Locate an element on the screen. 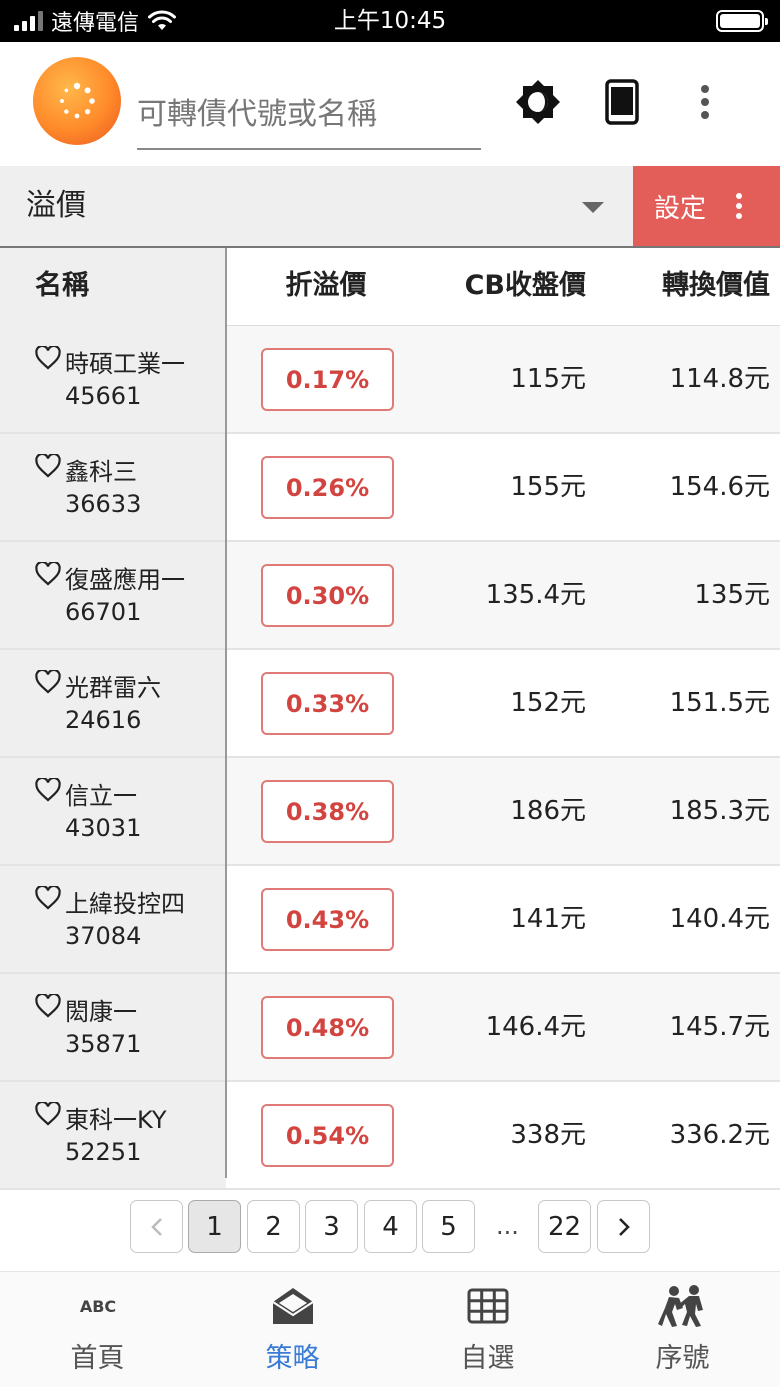 The width and height of the screenshot is (780, 1387). table-row: 上緯投控四 37084 0.43% 141元 140.4元 is located at coordinates (390, 920).